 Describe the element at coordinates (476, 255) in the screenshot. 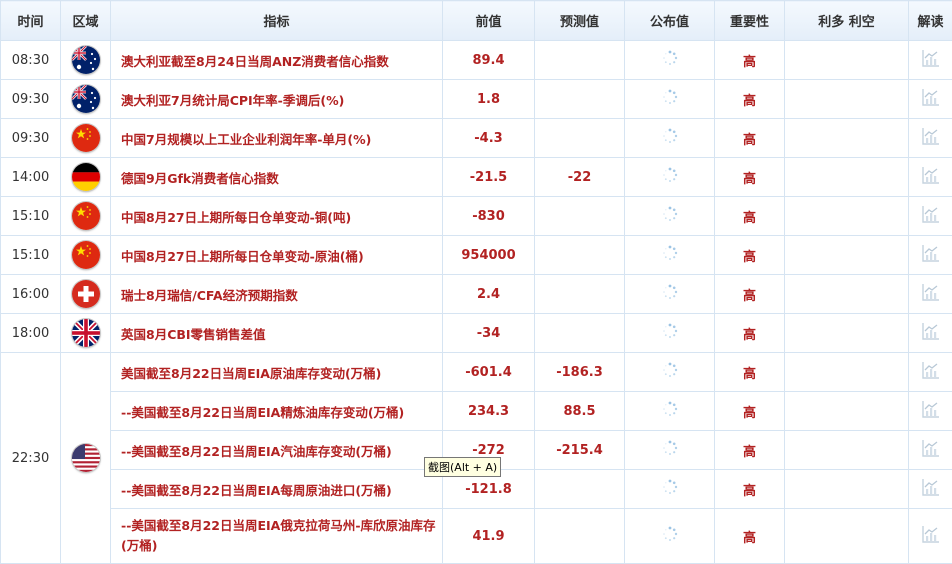

I see `table-row: 15:10 中国8月27日上期所每日仓单变动-原油(桶)954000 高` at that location.